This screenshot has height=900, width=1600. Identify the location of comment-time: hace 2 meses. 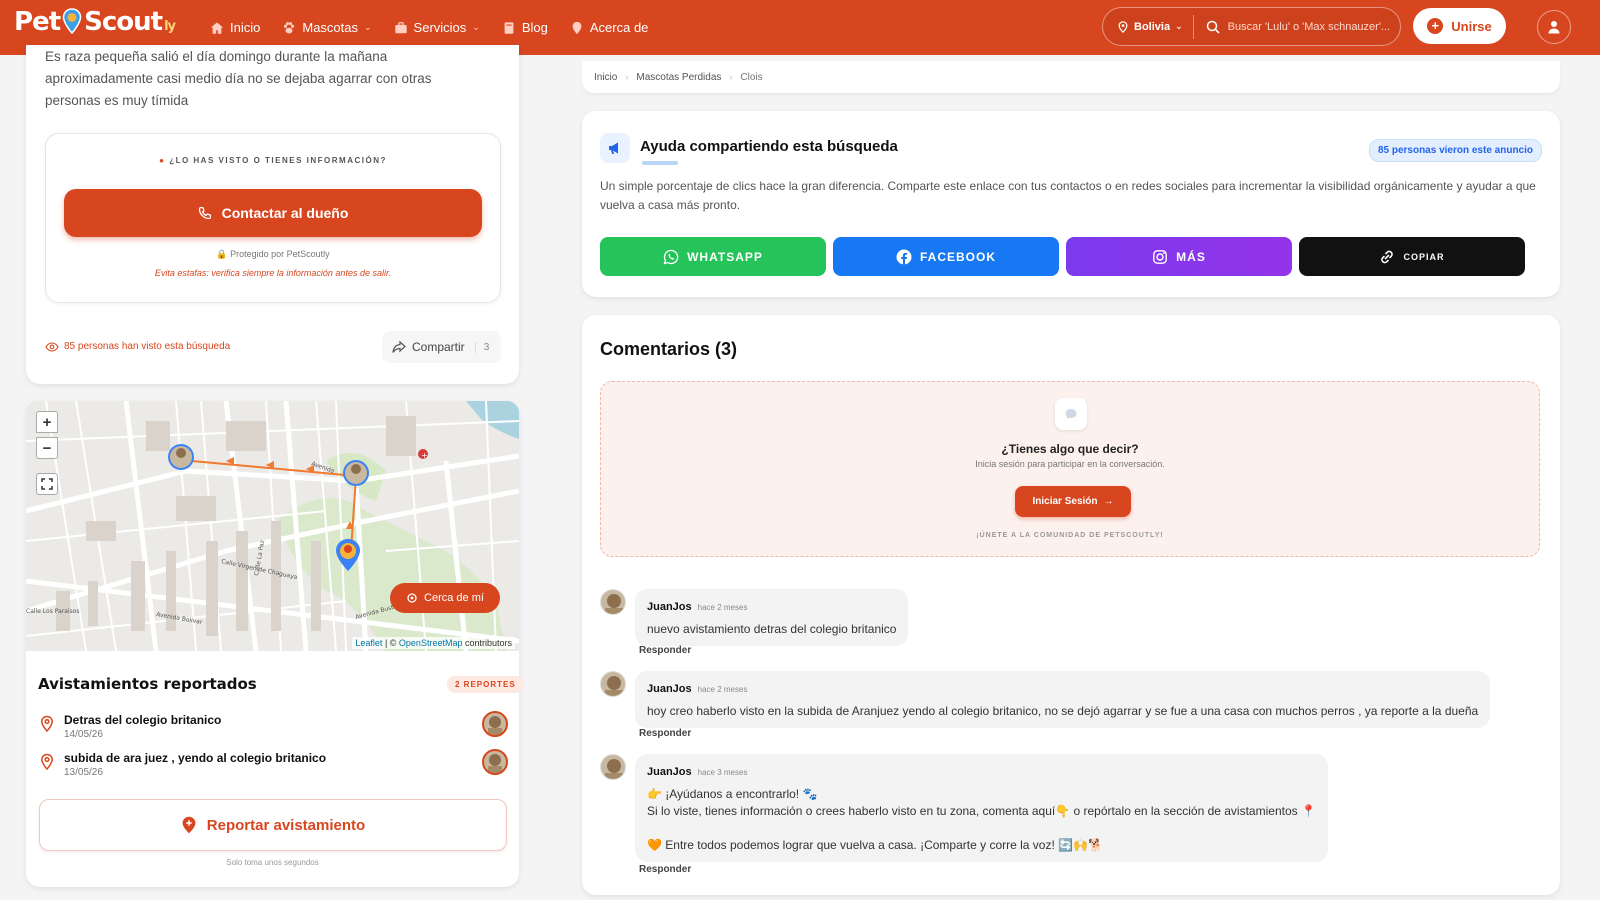
(722, 607).